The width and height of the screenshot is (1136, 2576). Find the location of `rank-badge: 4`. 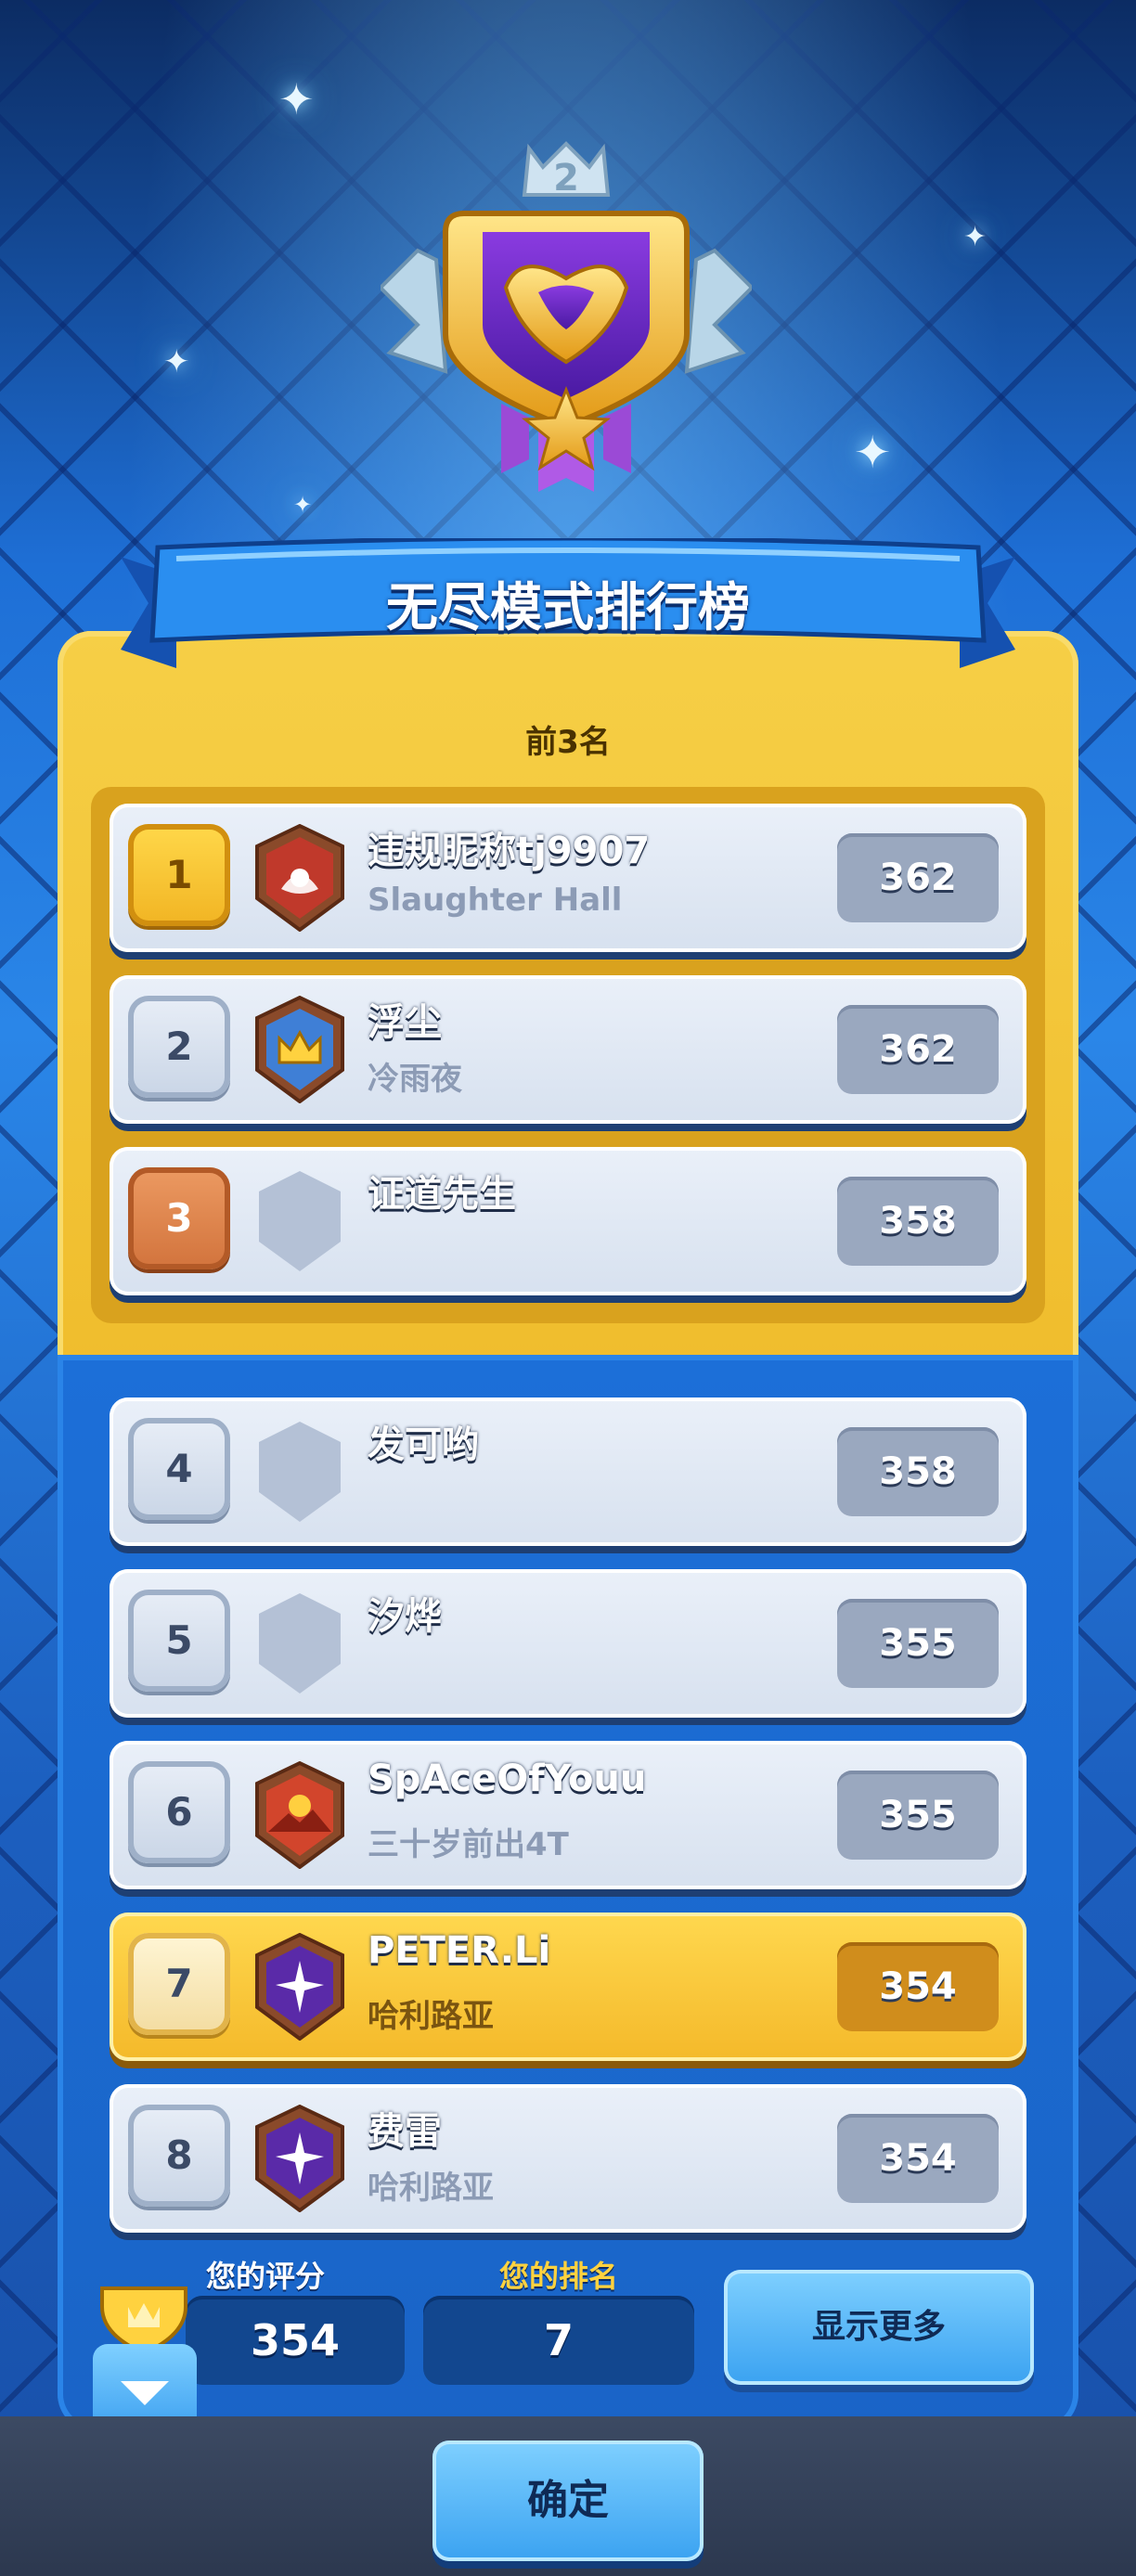

rank-badge: 4 is located at coordinates (179, 1469).